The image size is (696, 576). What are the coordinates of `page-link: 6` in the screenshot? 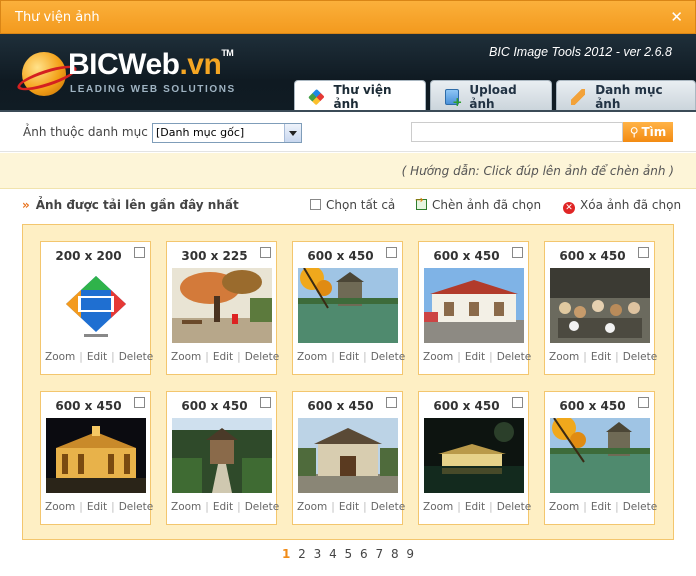 It's located at (364, 554).